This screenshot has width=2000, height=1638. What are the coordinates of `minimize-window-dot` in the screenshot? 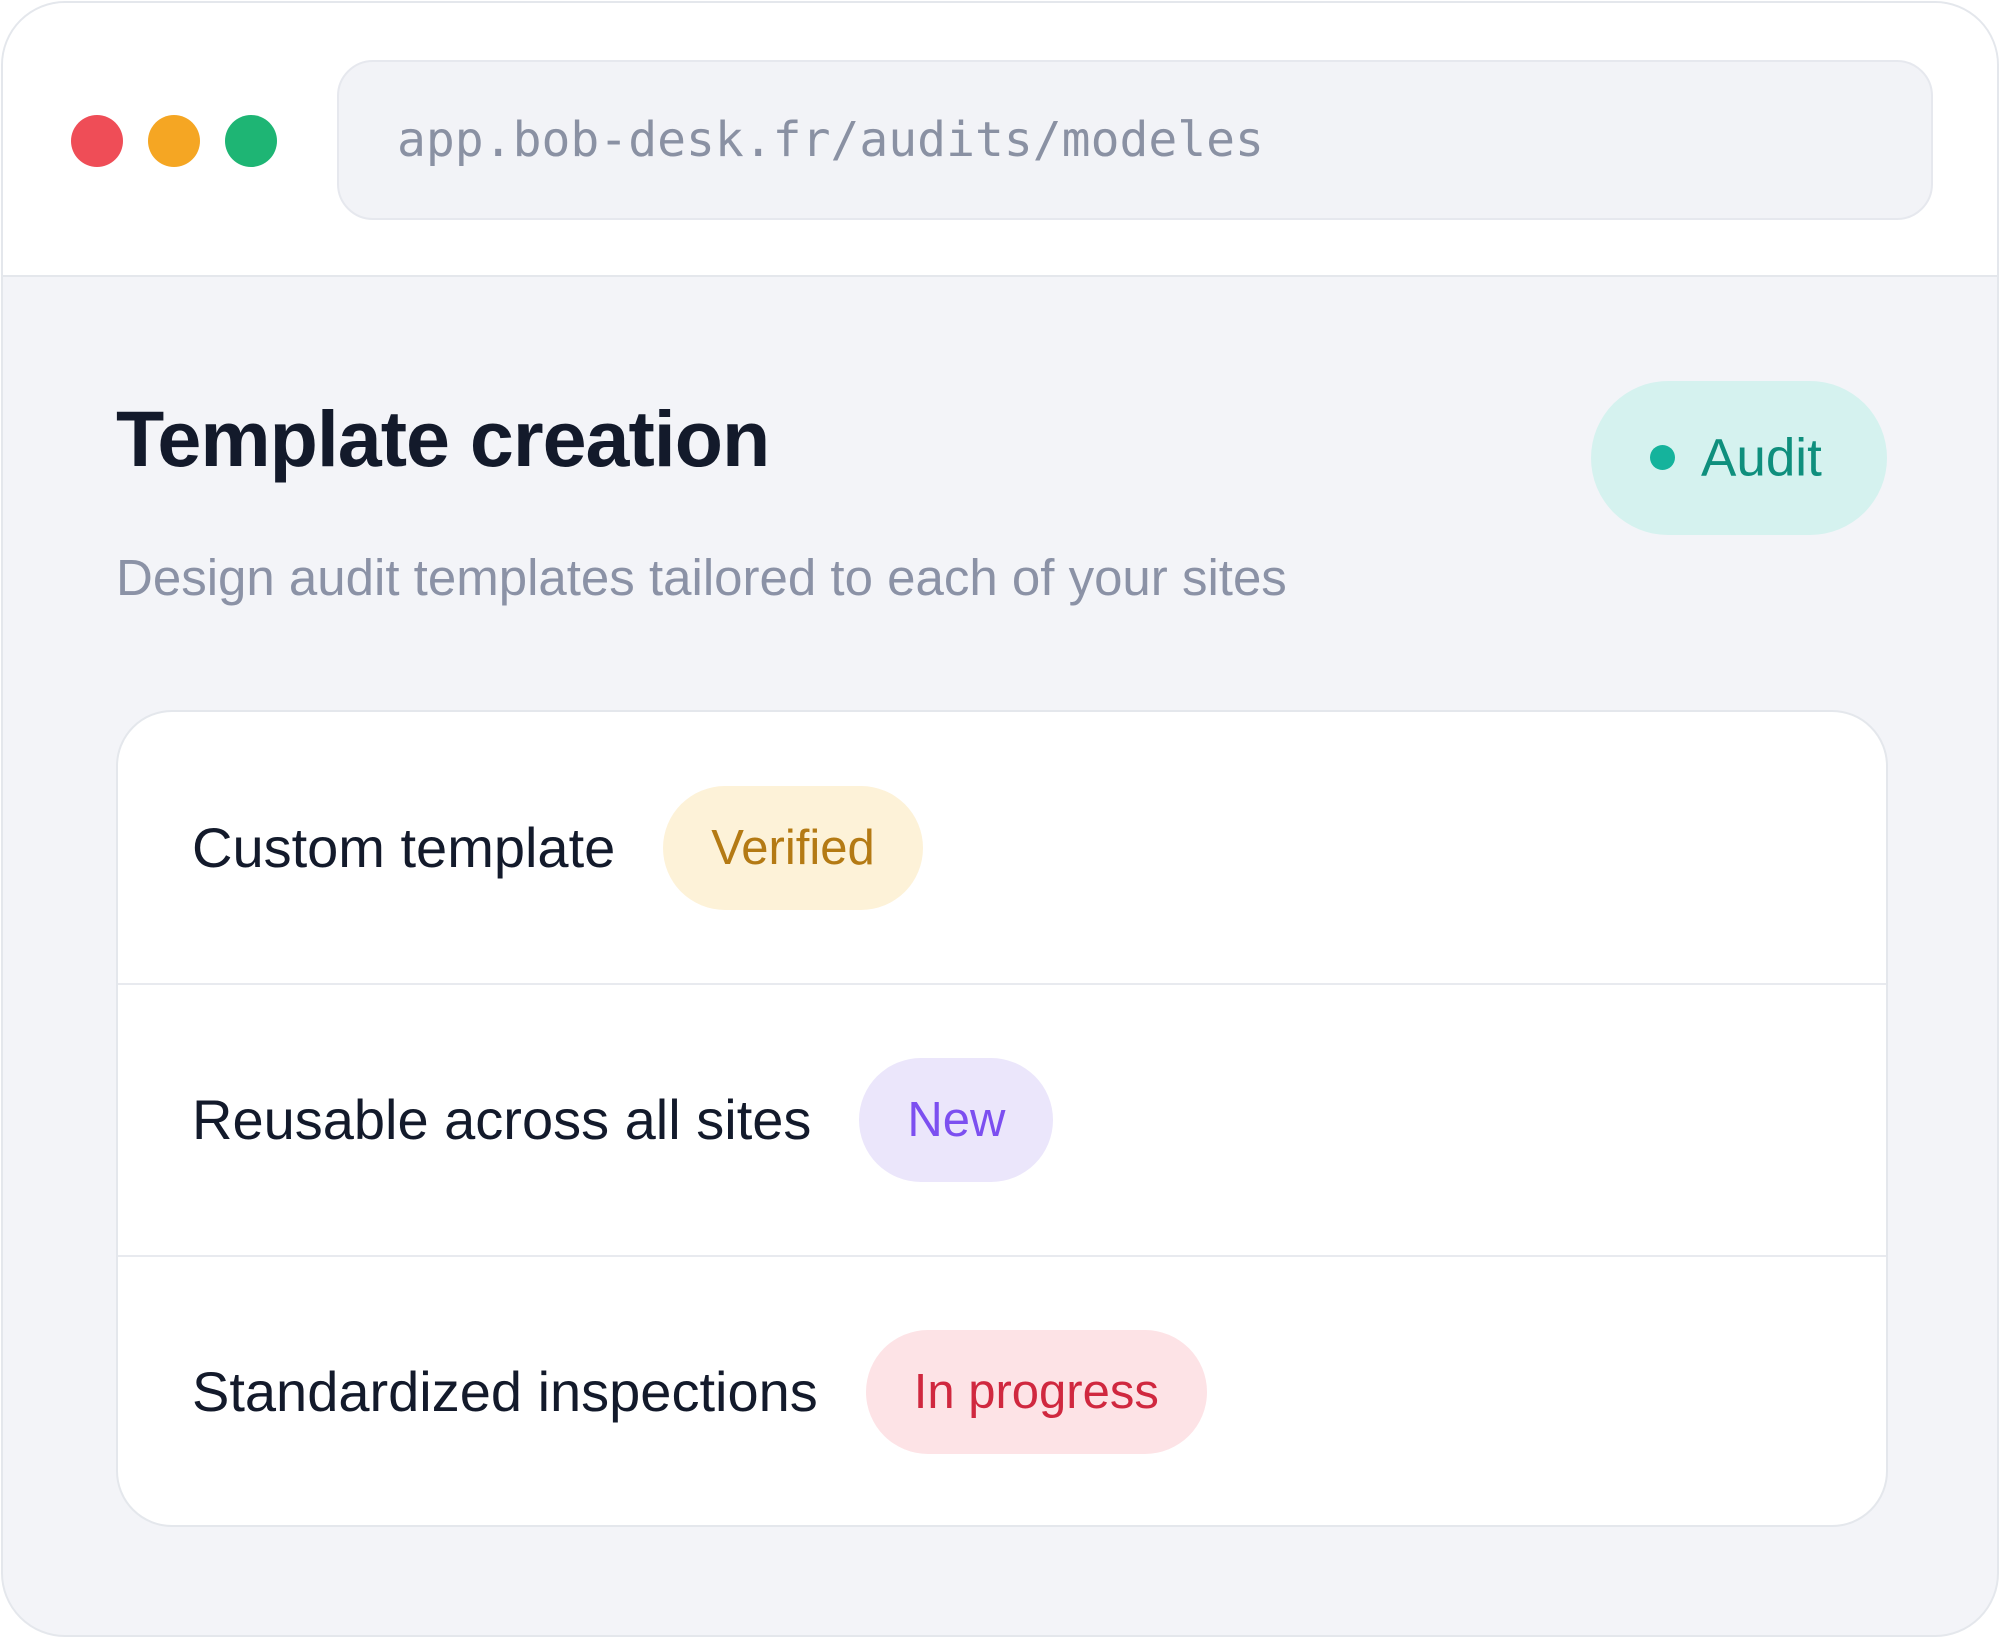 It's located at (174, 141).